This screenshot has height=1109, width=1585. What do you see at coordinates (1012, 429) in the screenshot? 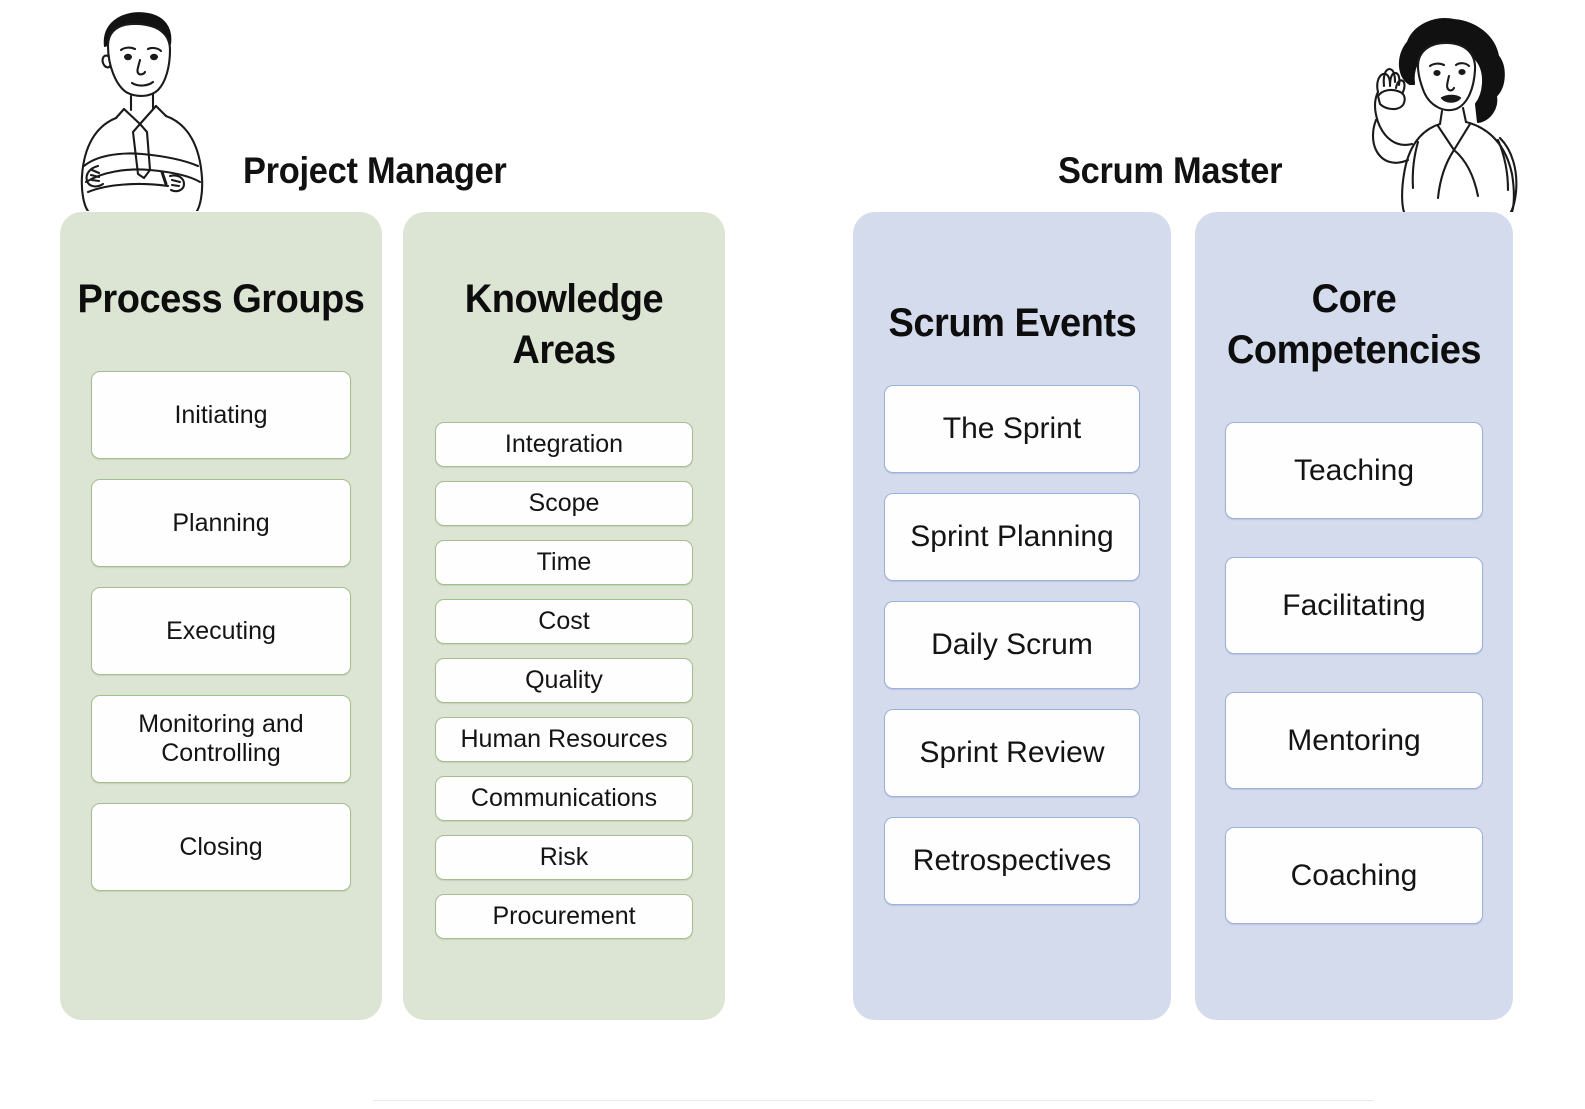
I see `list-item: The Sprint` at bounding box center [1012, 429].